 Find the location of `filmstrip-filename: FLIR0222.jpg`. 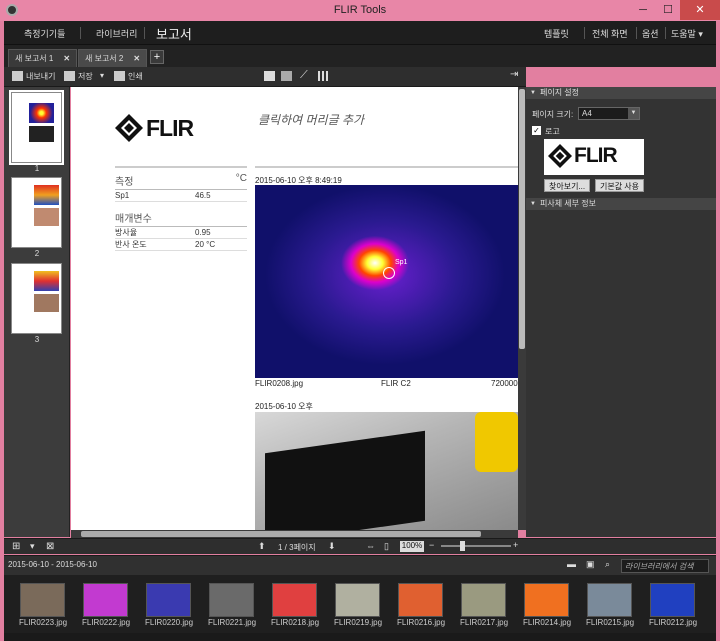

filmstrip-filename: FLIR0222.jpg is located at coordinates (106, 622).